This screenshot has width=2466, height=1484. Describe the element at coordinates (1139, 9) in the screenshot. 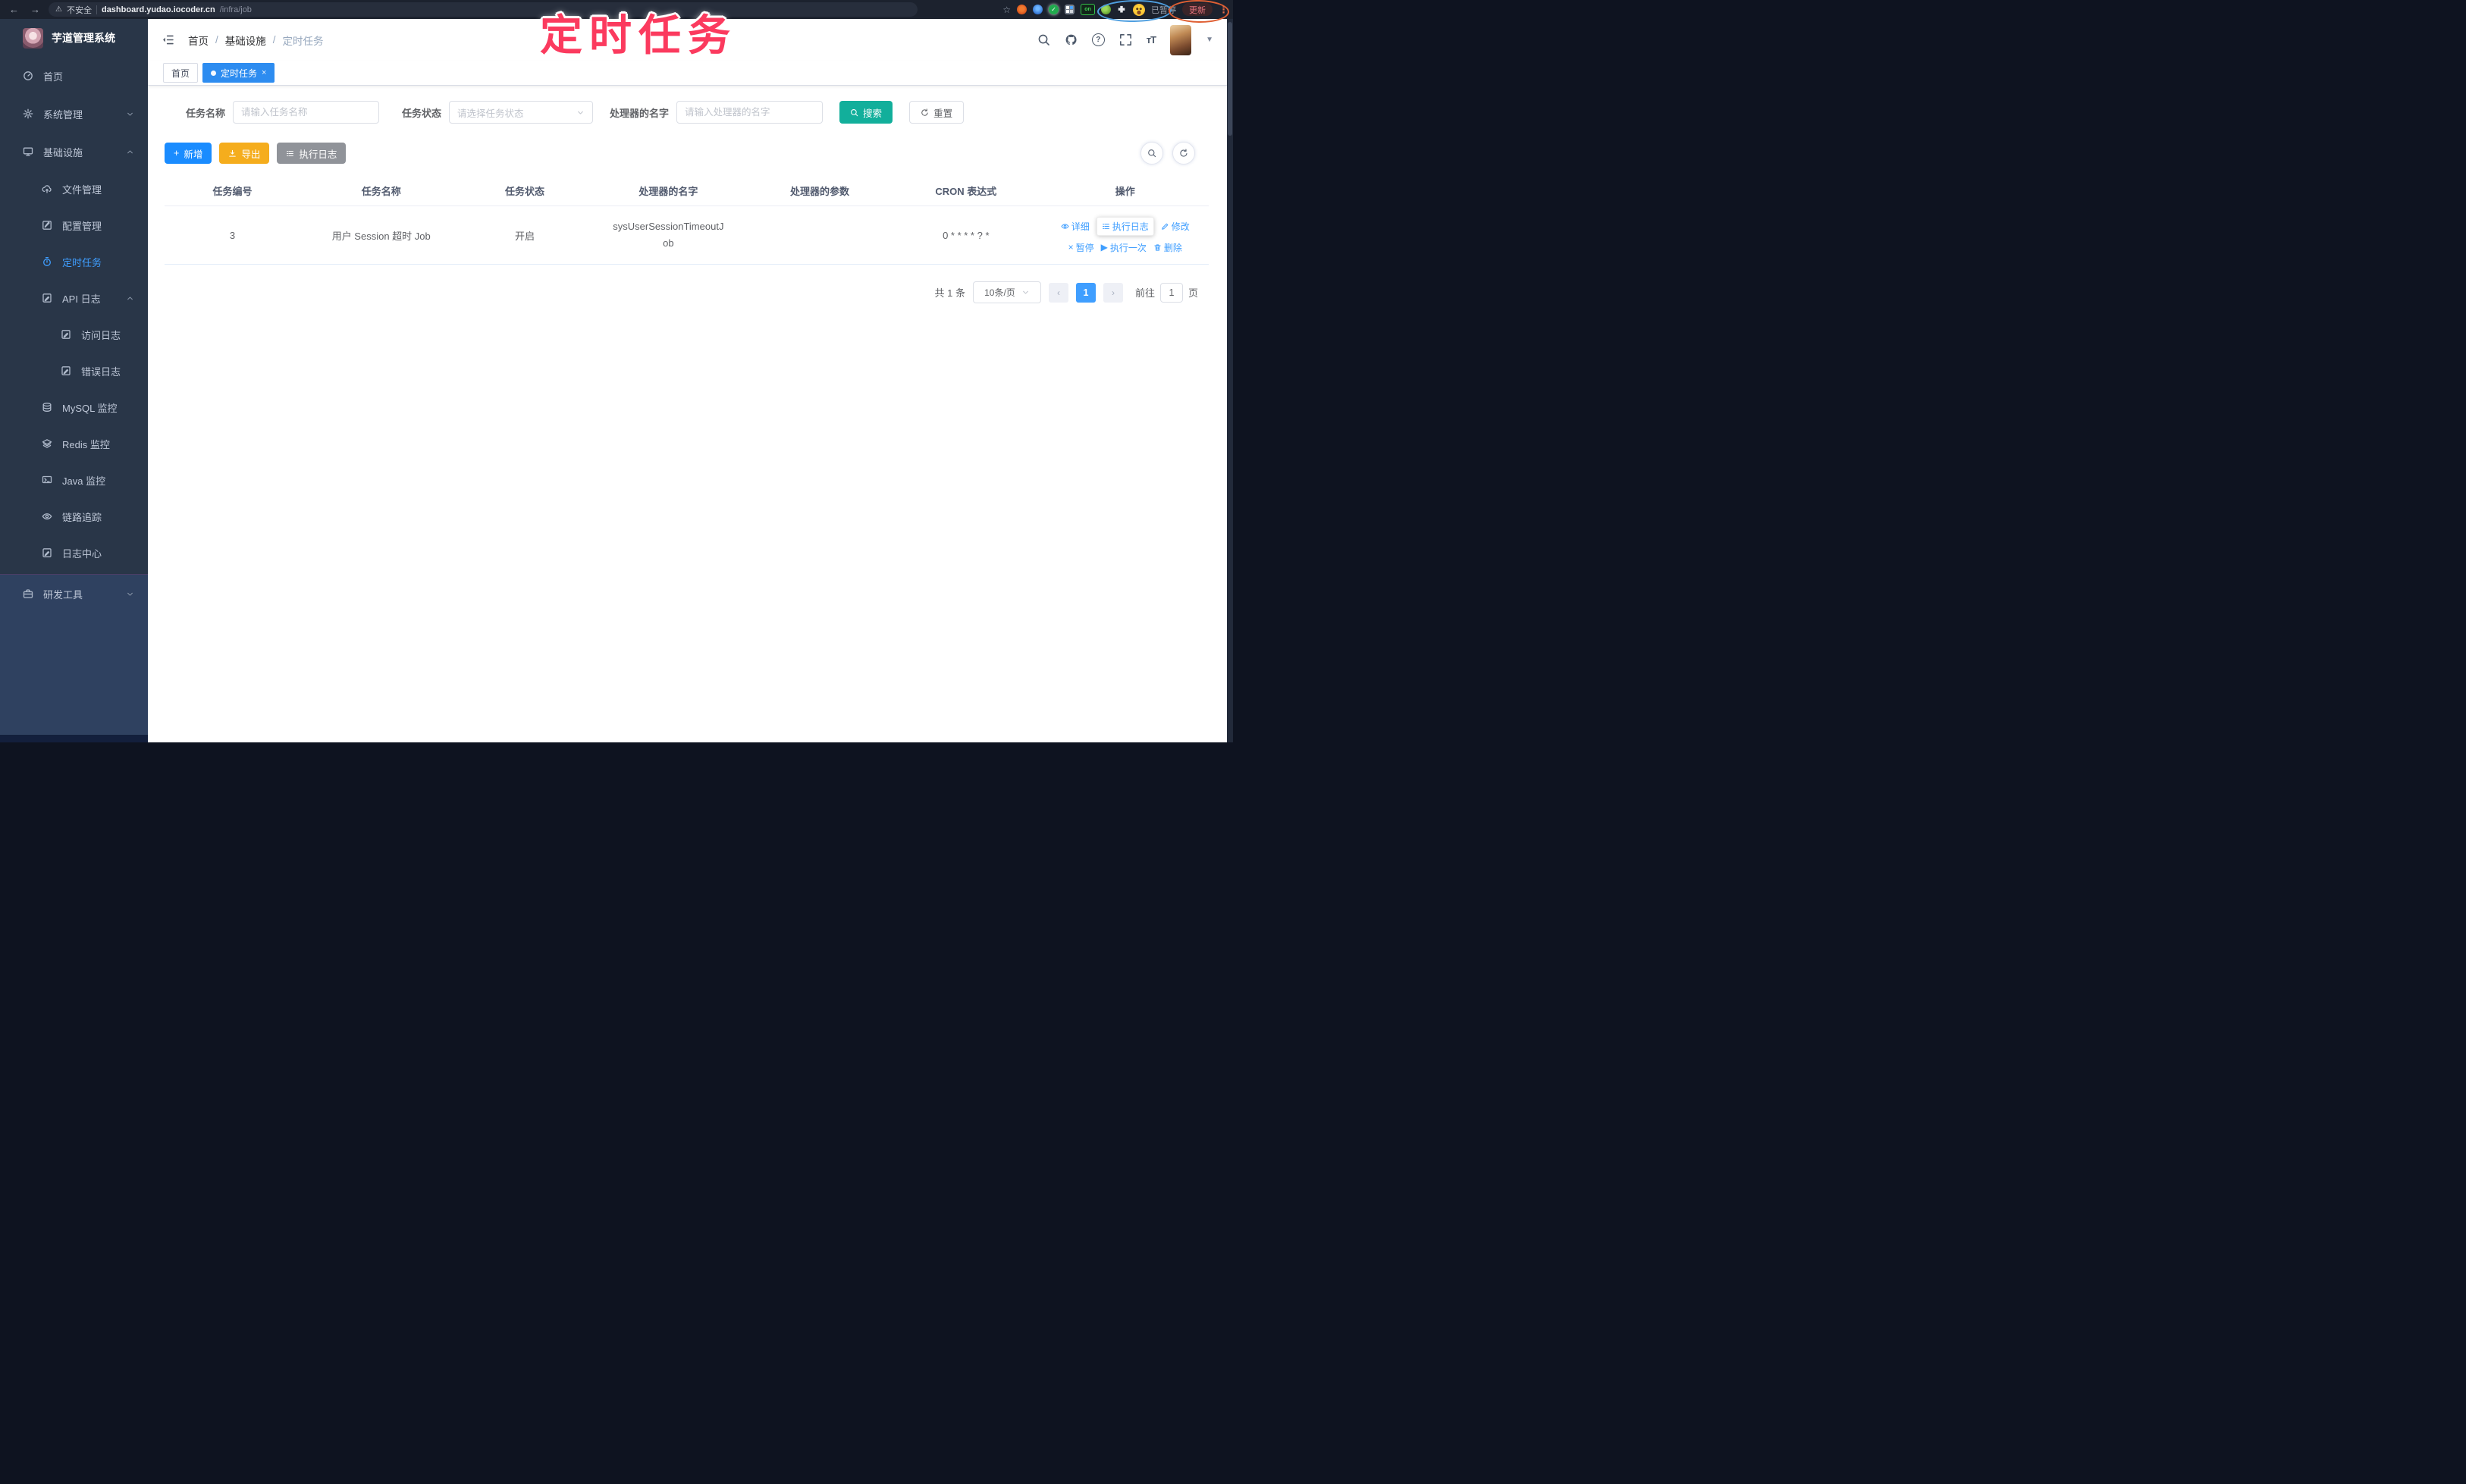

I see `profile-avatar-emoji` at that location.